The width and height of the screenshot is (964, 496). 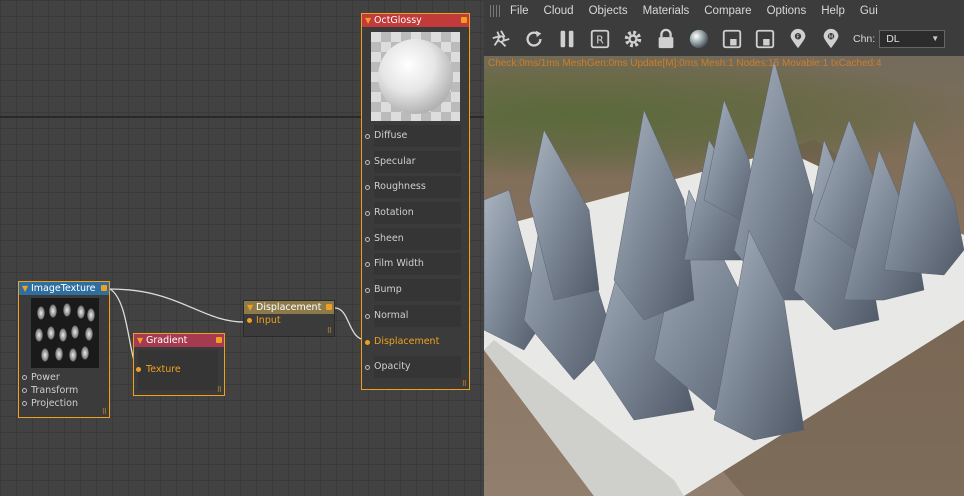 I want to click on menu-compare: Compare, so click(x=727, y=11).